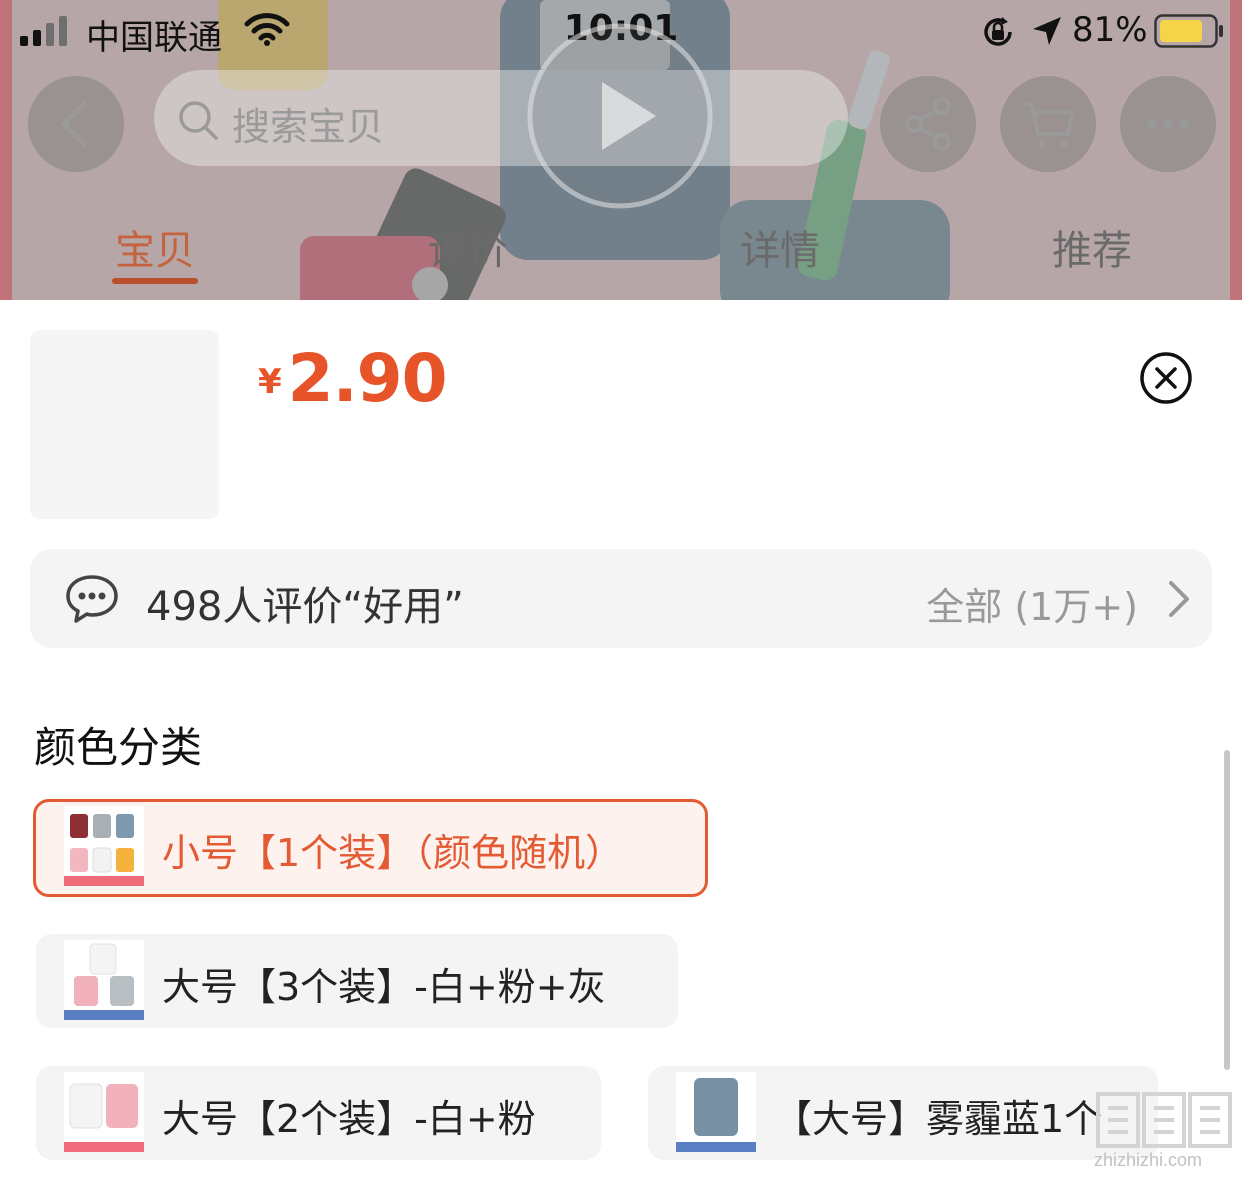 The image size is (1242, 1180). I want to click on more-button, so click(1168, 124).